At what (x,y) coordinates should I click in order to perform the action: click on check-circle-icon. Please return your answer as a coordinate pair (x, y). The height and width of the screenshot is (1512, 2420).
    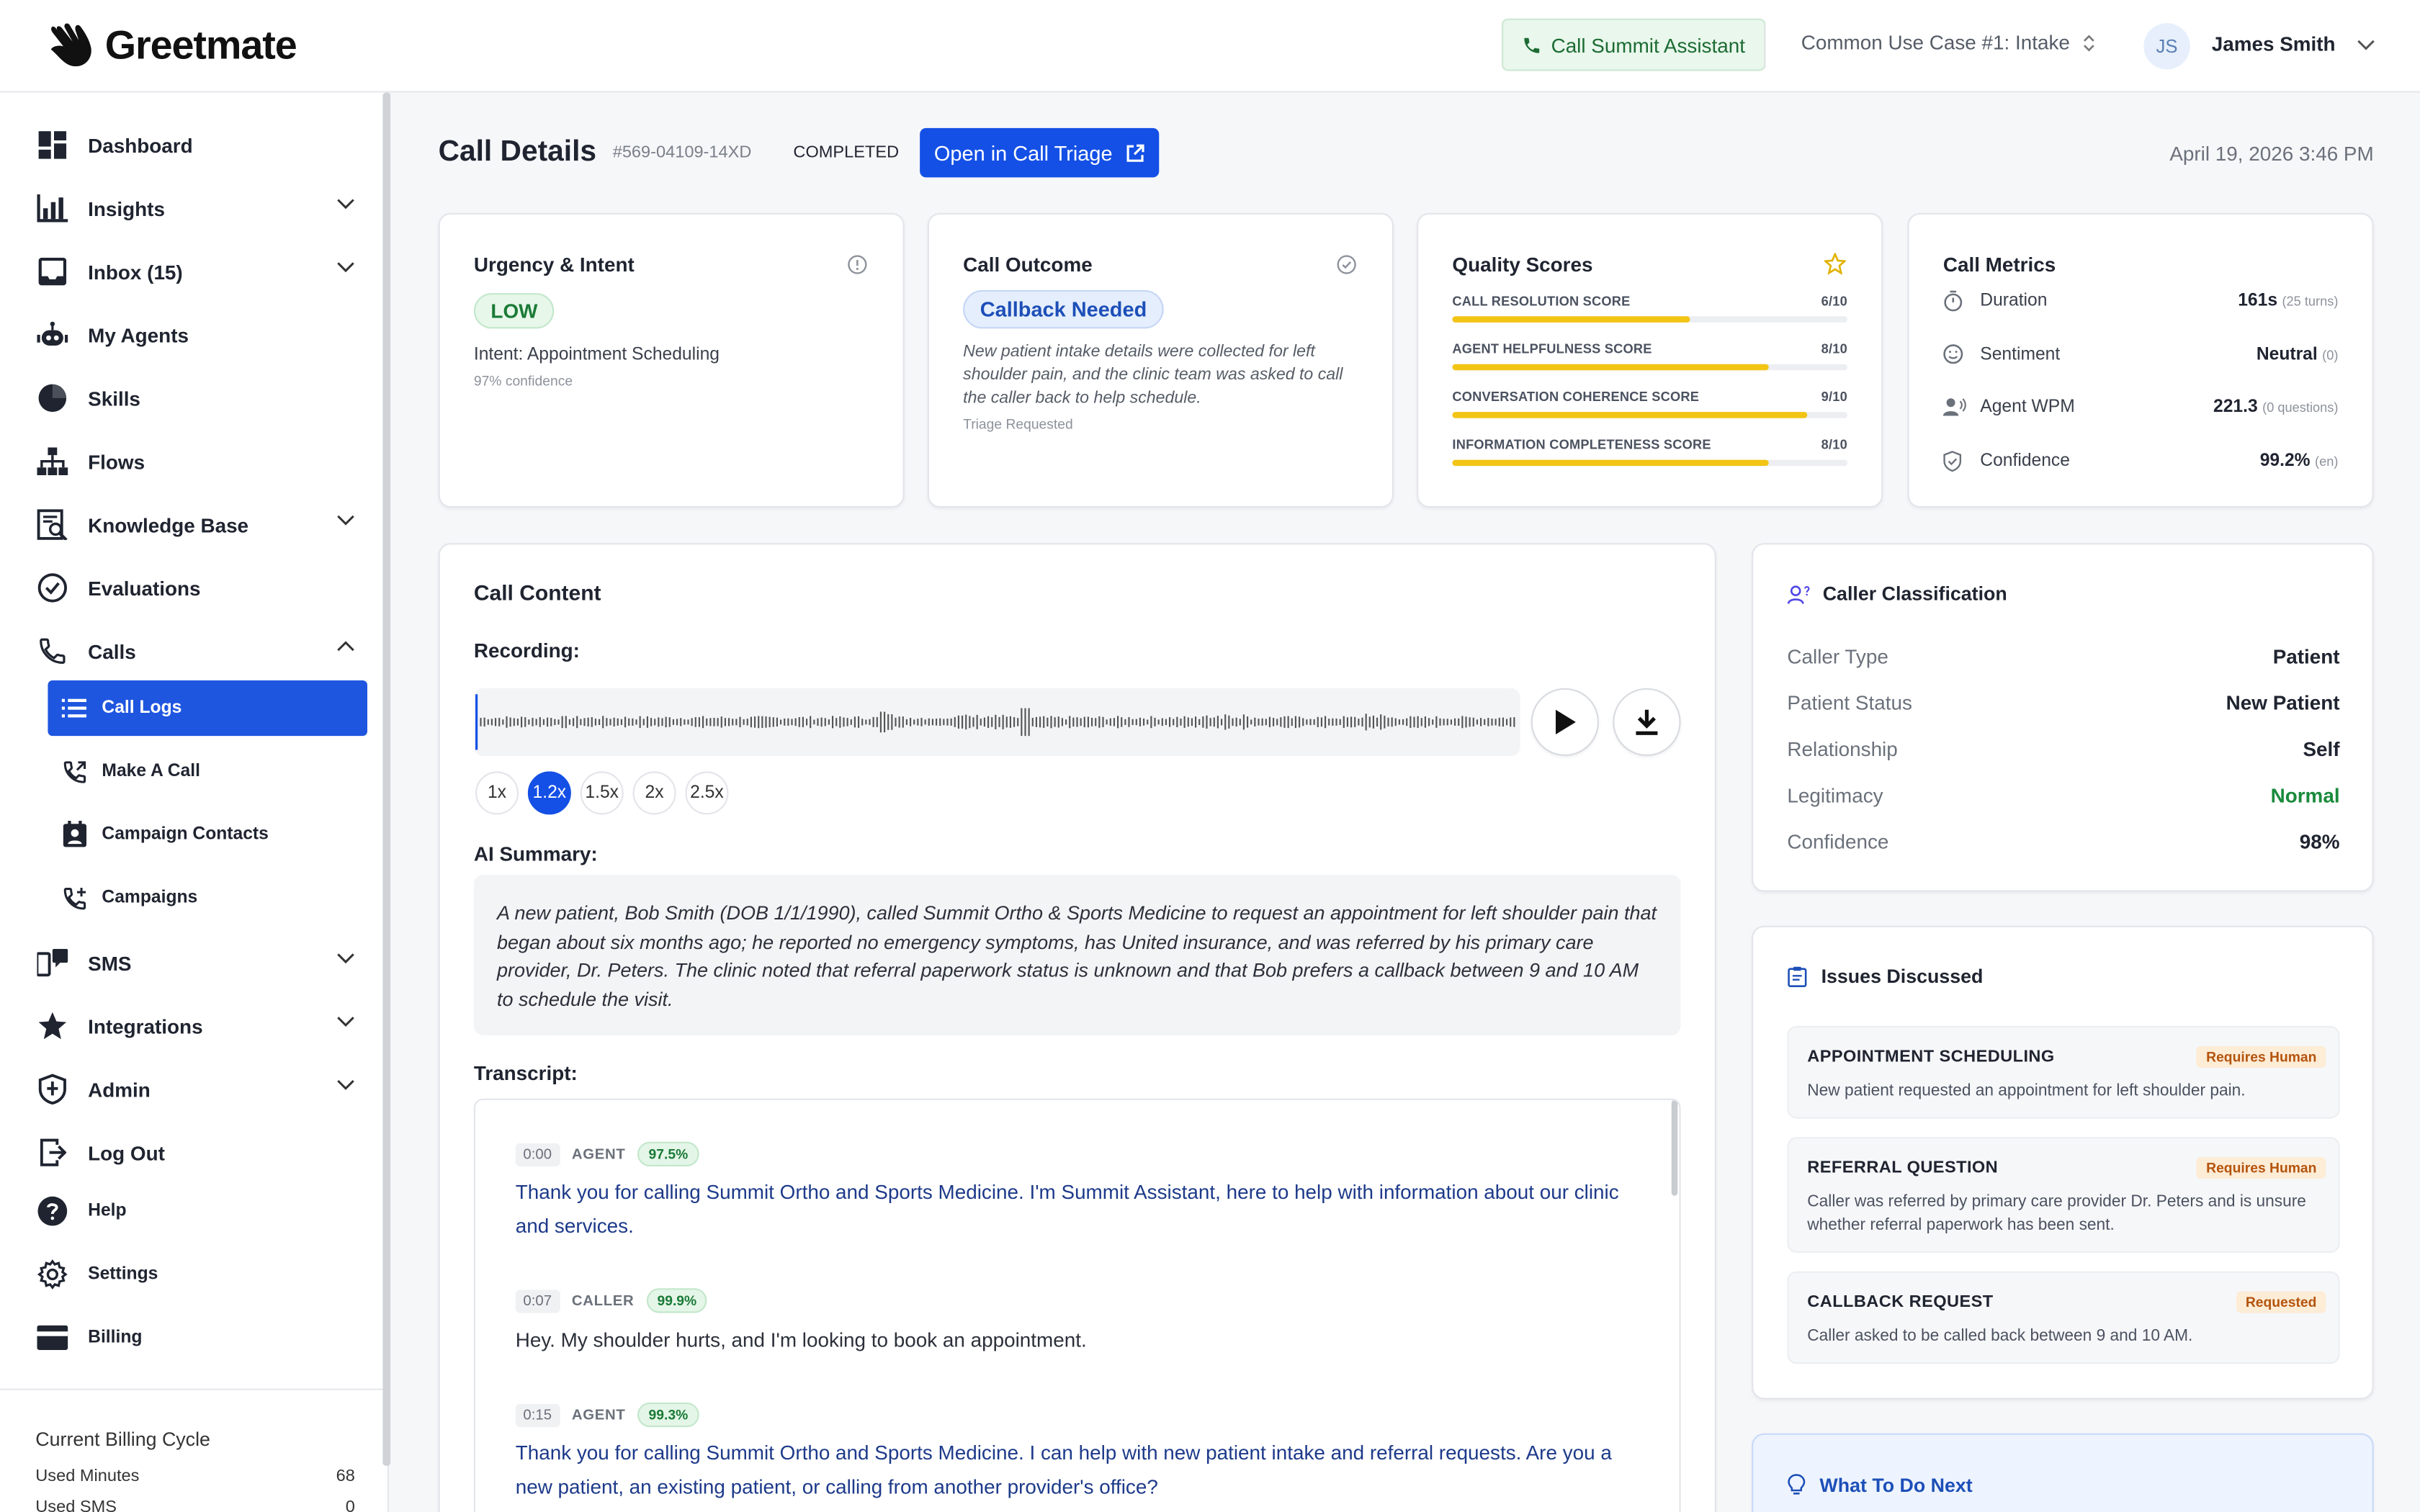
    Looking at the image, I should click on (53, 587).